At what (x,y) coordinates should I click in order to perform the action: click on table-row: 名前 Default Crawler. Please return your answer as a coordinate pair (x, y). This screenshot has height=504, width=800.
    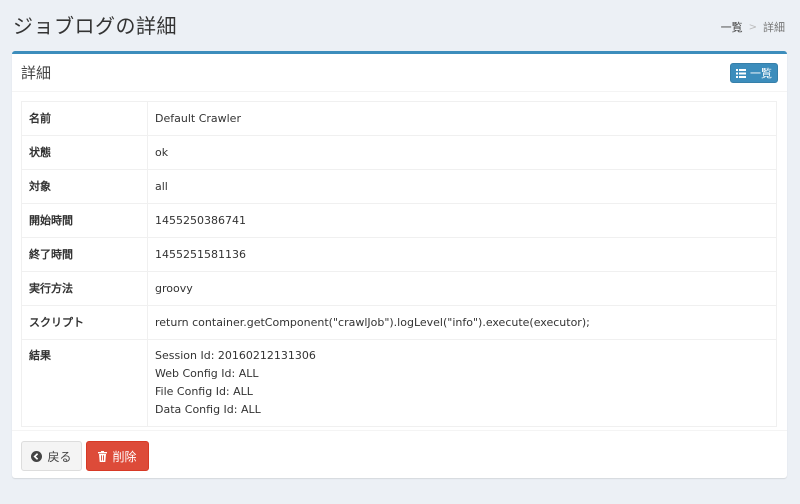
    Looking at the image, I should click on (399, 118).